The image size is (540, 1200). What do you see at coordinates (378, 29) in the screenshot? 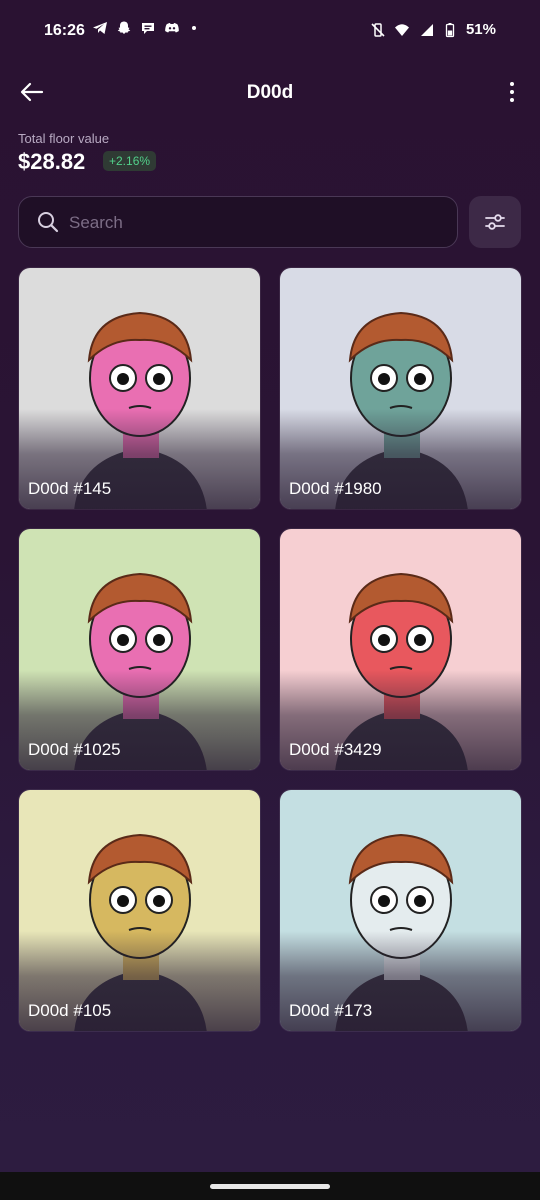
I see `vibrate-off-icon` at bounding box center [378, 29].